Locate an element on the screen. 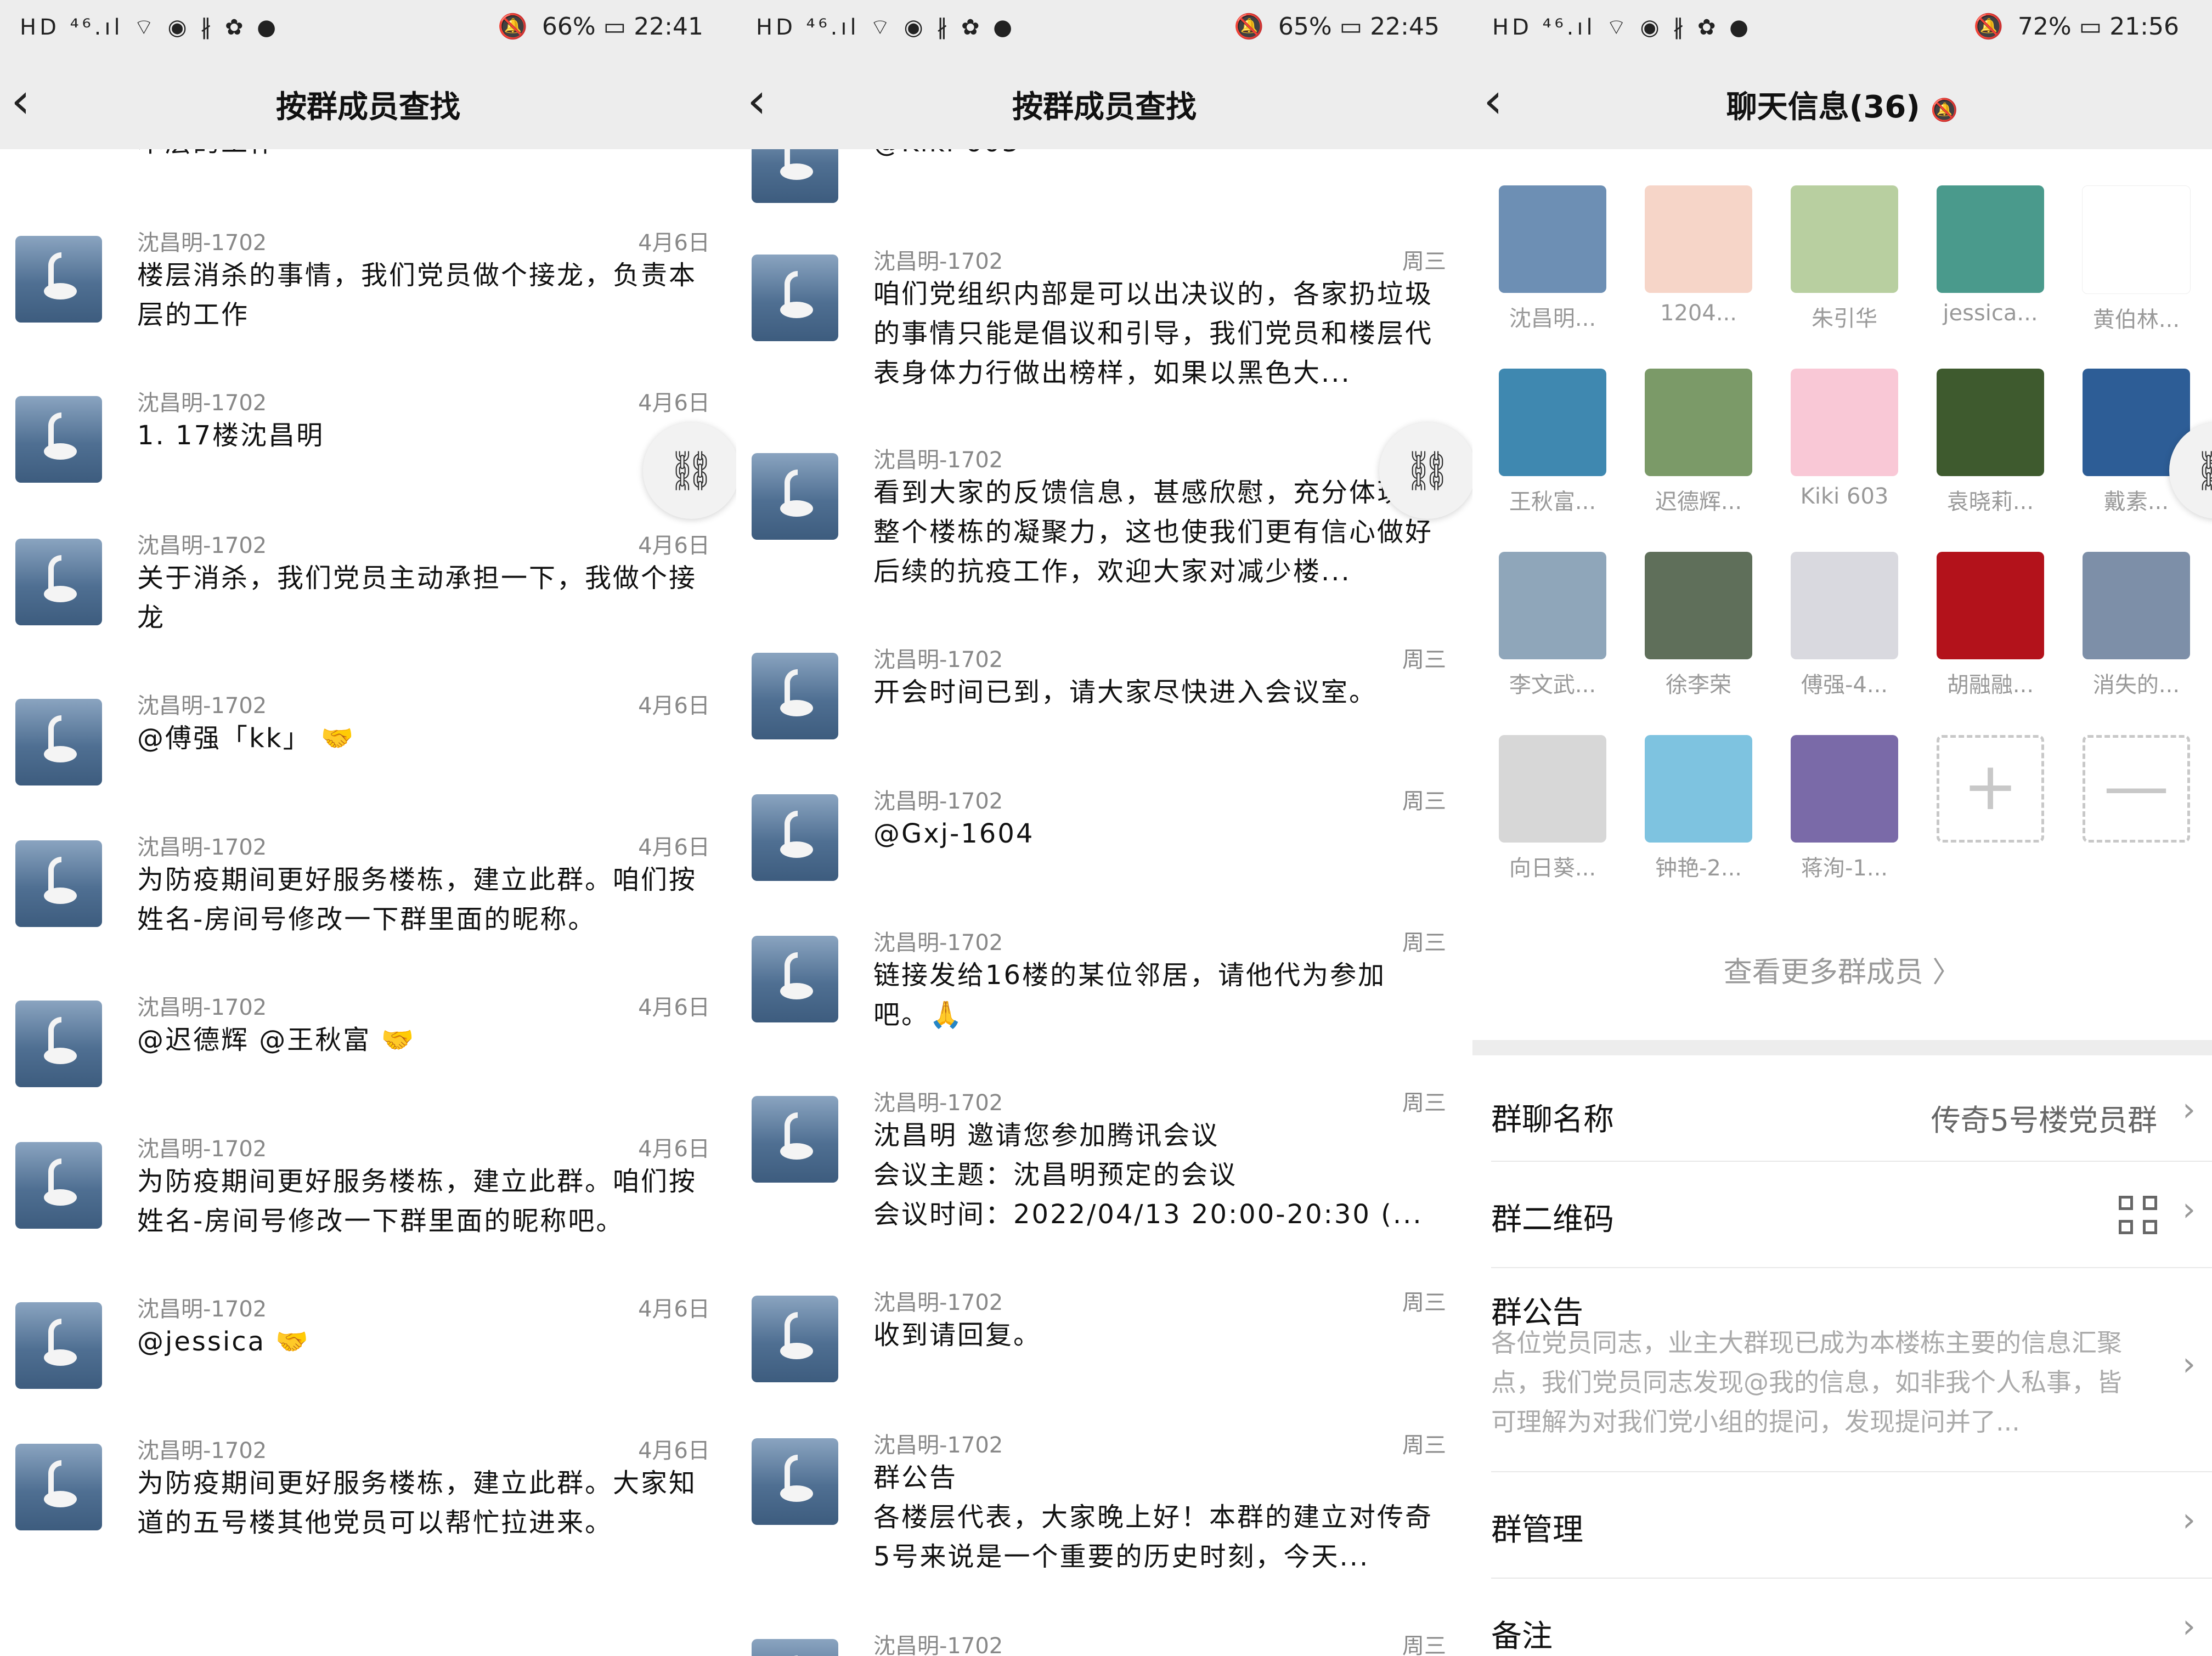  member-item: Kiki 603 is located at coordinates (1844, 439).